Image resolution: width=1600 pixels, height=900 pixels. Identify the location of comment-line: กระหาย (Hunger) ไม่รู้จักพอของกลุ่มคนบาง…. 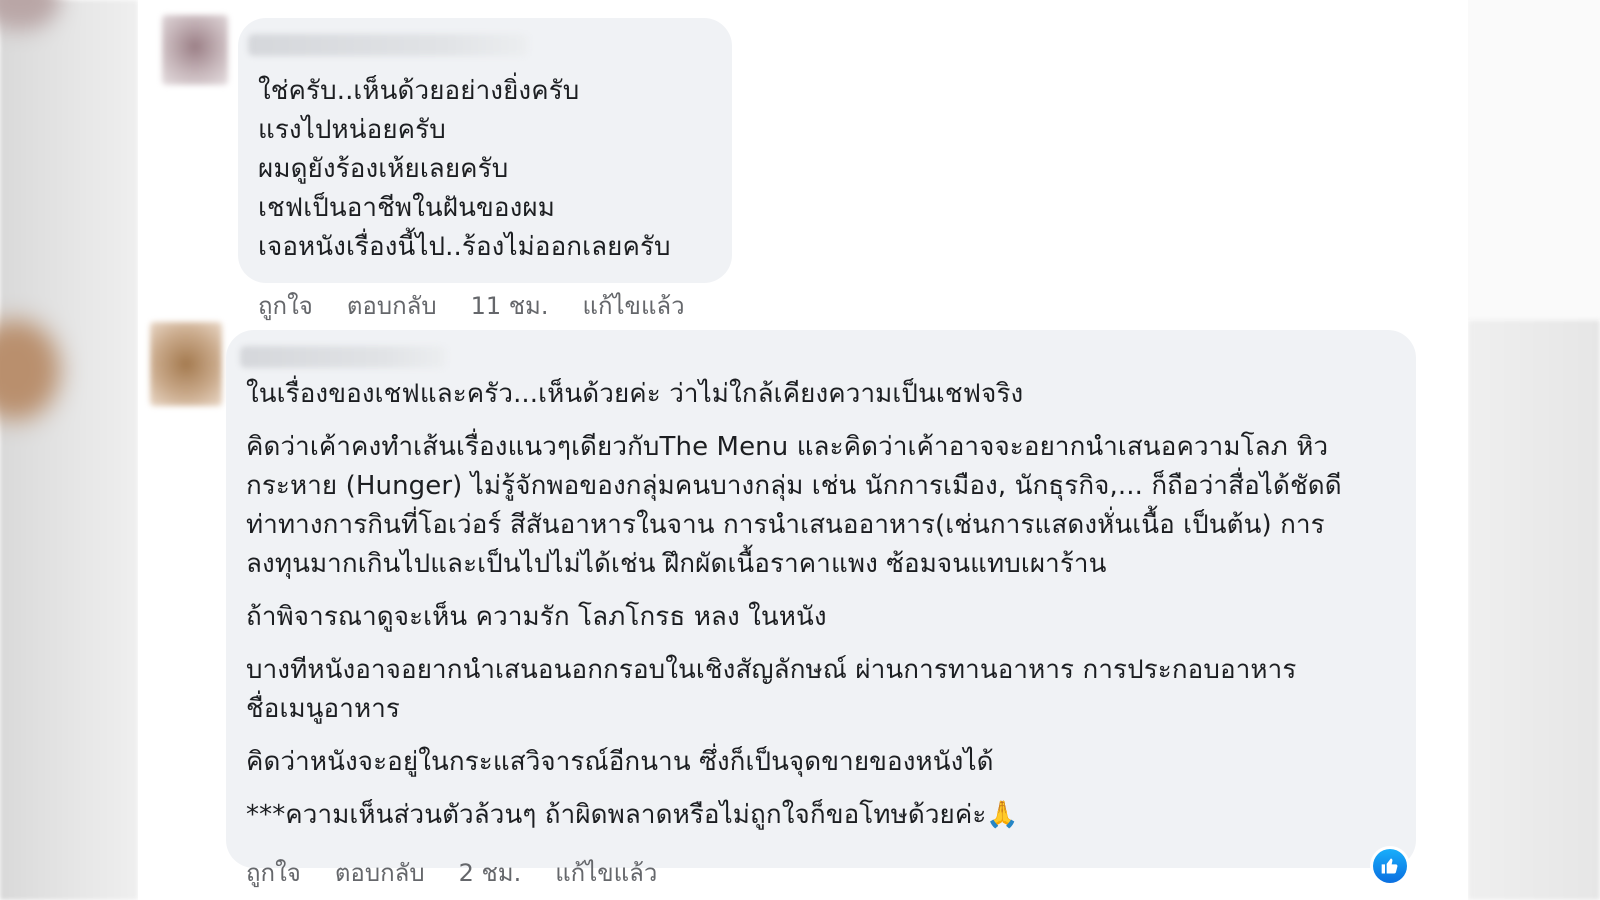
(794, 486).